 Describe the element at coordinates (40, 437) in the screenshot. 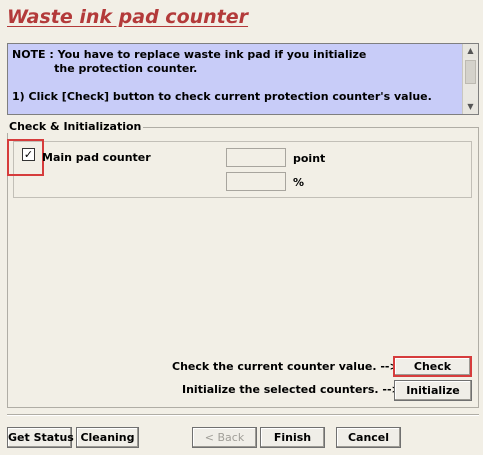

I see `get-status-button: Get Status` at that location.